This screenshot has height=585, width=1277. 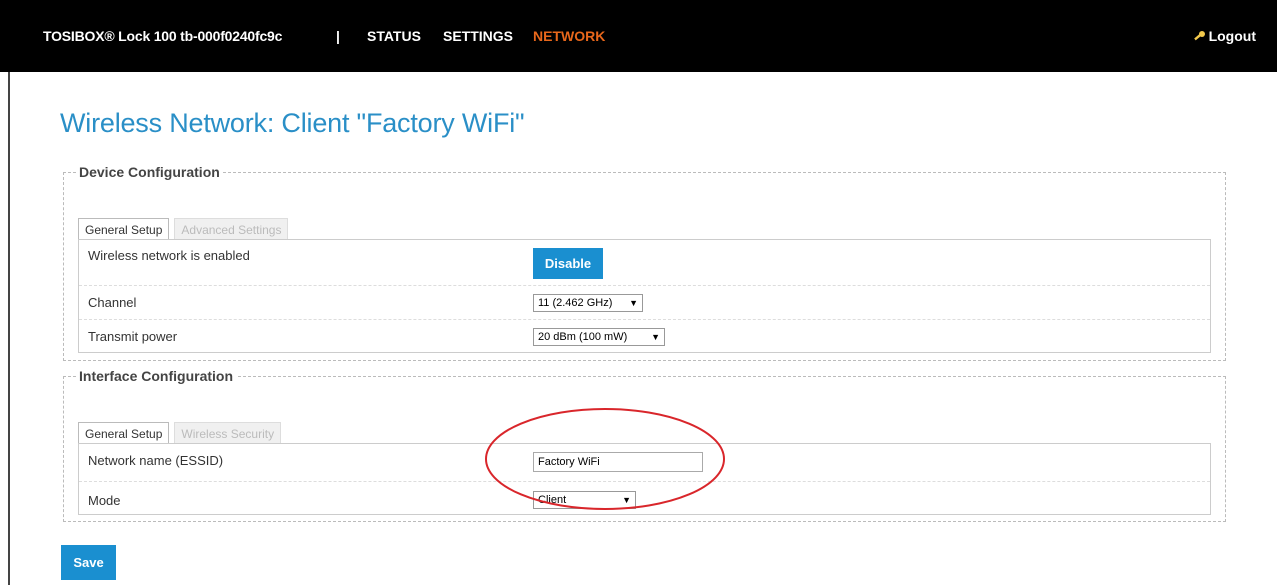 What do you see at coordinates (644, 499) in the screenshot?
I see `row-mode: Mode Client ▼` at bounding box center [644, 499].